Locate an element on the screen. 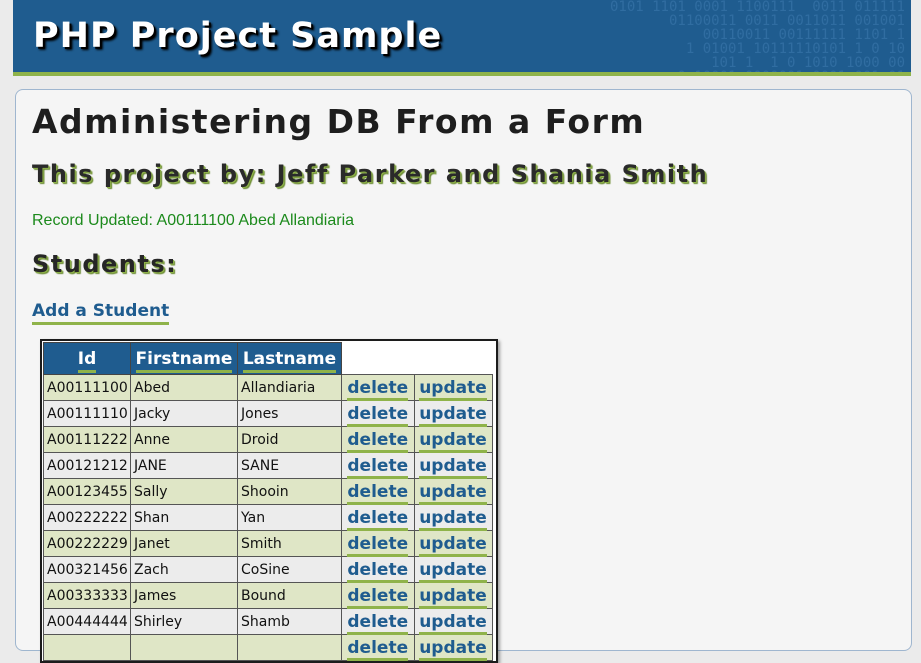  student-firstname-cell: Abed is located at coordinates (184, 387).